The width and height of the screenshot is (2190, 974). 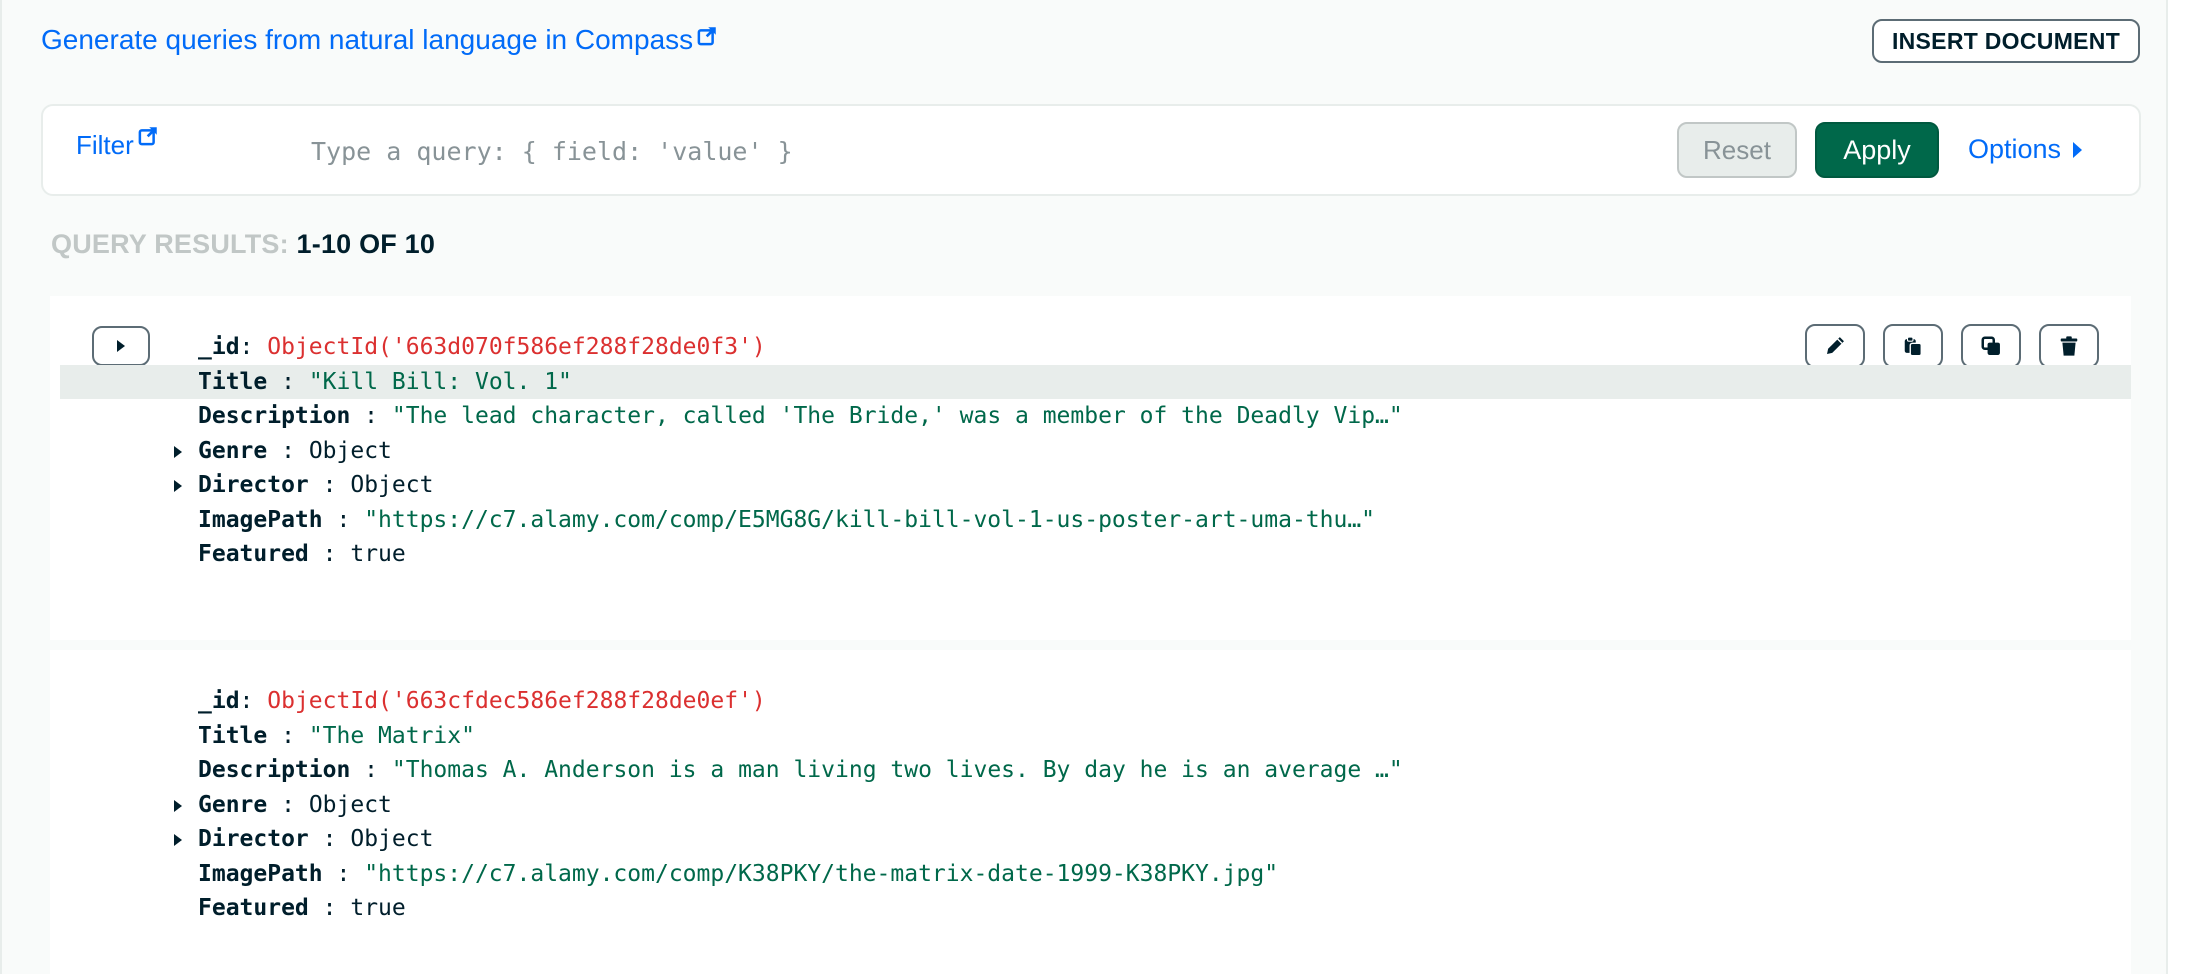 I want to click on field-value: "Kill Bill: Vol. 1", so click(x=440, y=381).